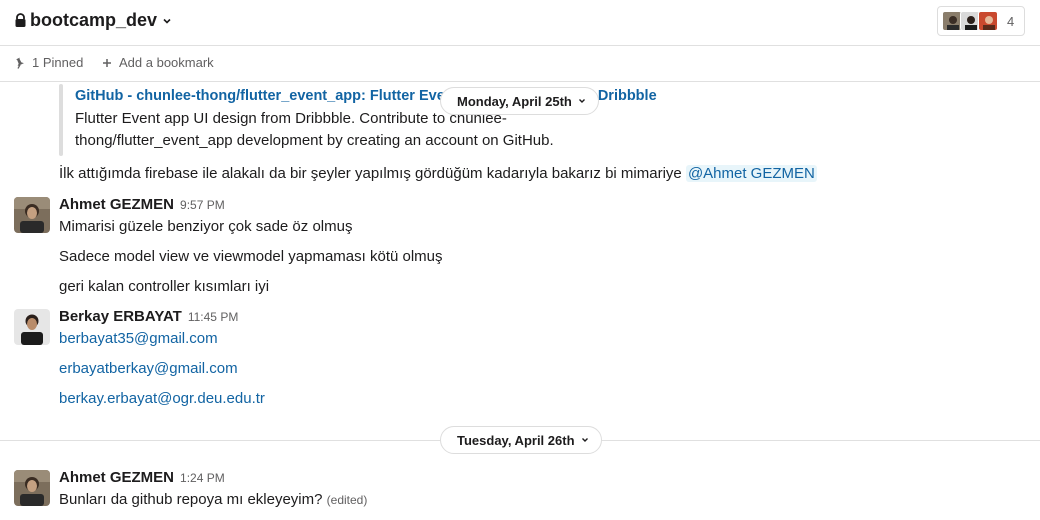 The image size is (1040, 520). I want to click on user-mention: @Ahmet GEZMEN, so click(751, 173).